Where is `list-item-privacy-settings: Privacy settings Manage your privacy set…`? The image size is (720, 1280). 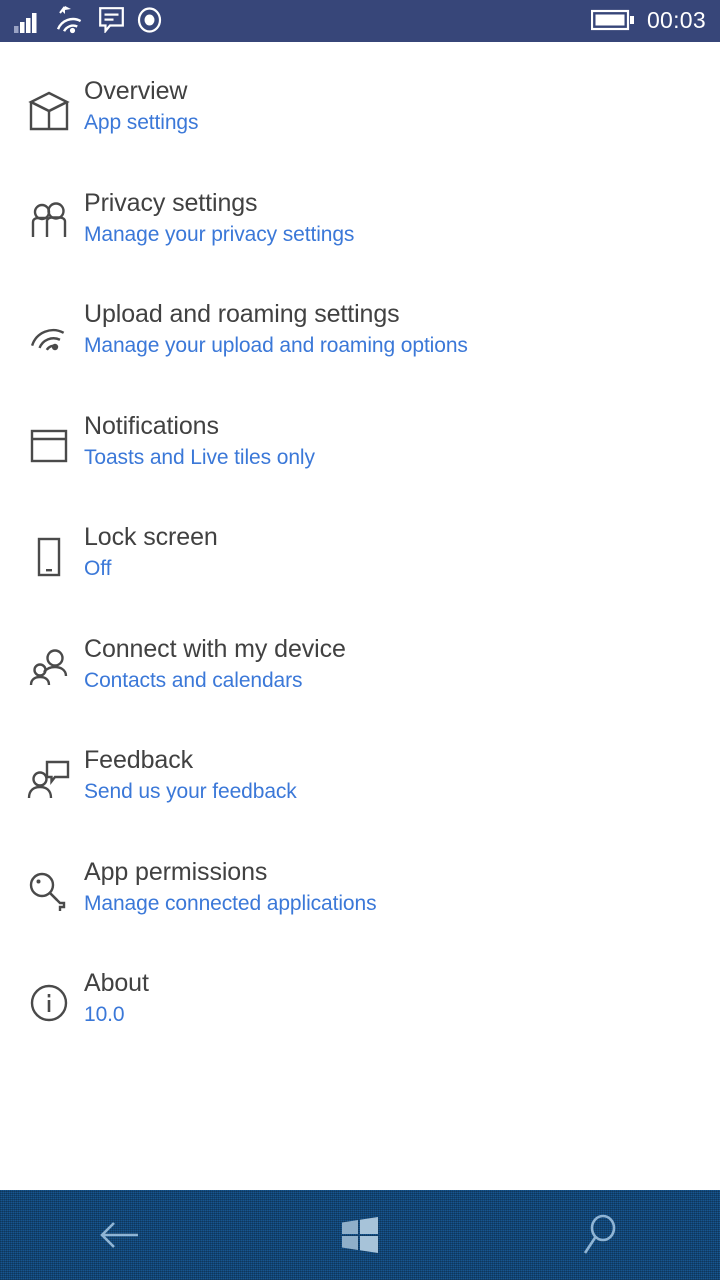
list-item-privacy-settings: Privacy settings Manage your privacy set… is located at coordinates (360, 236).